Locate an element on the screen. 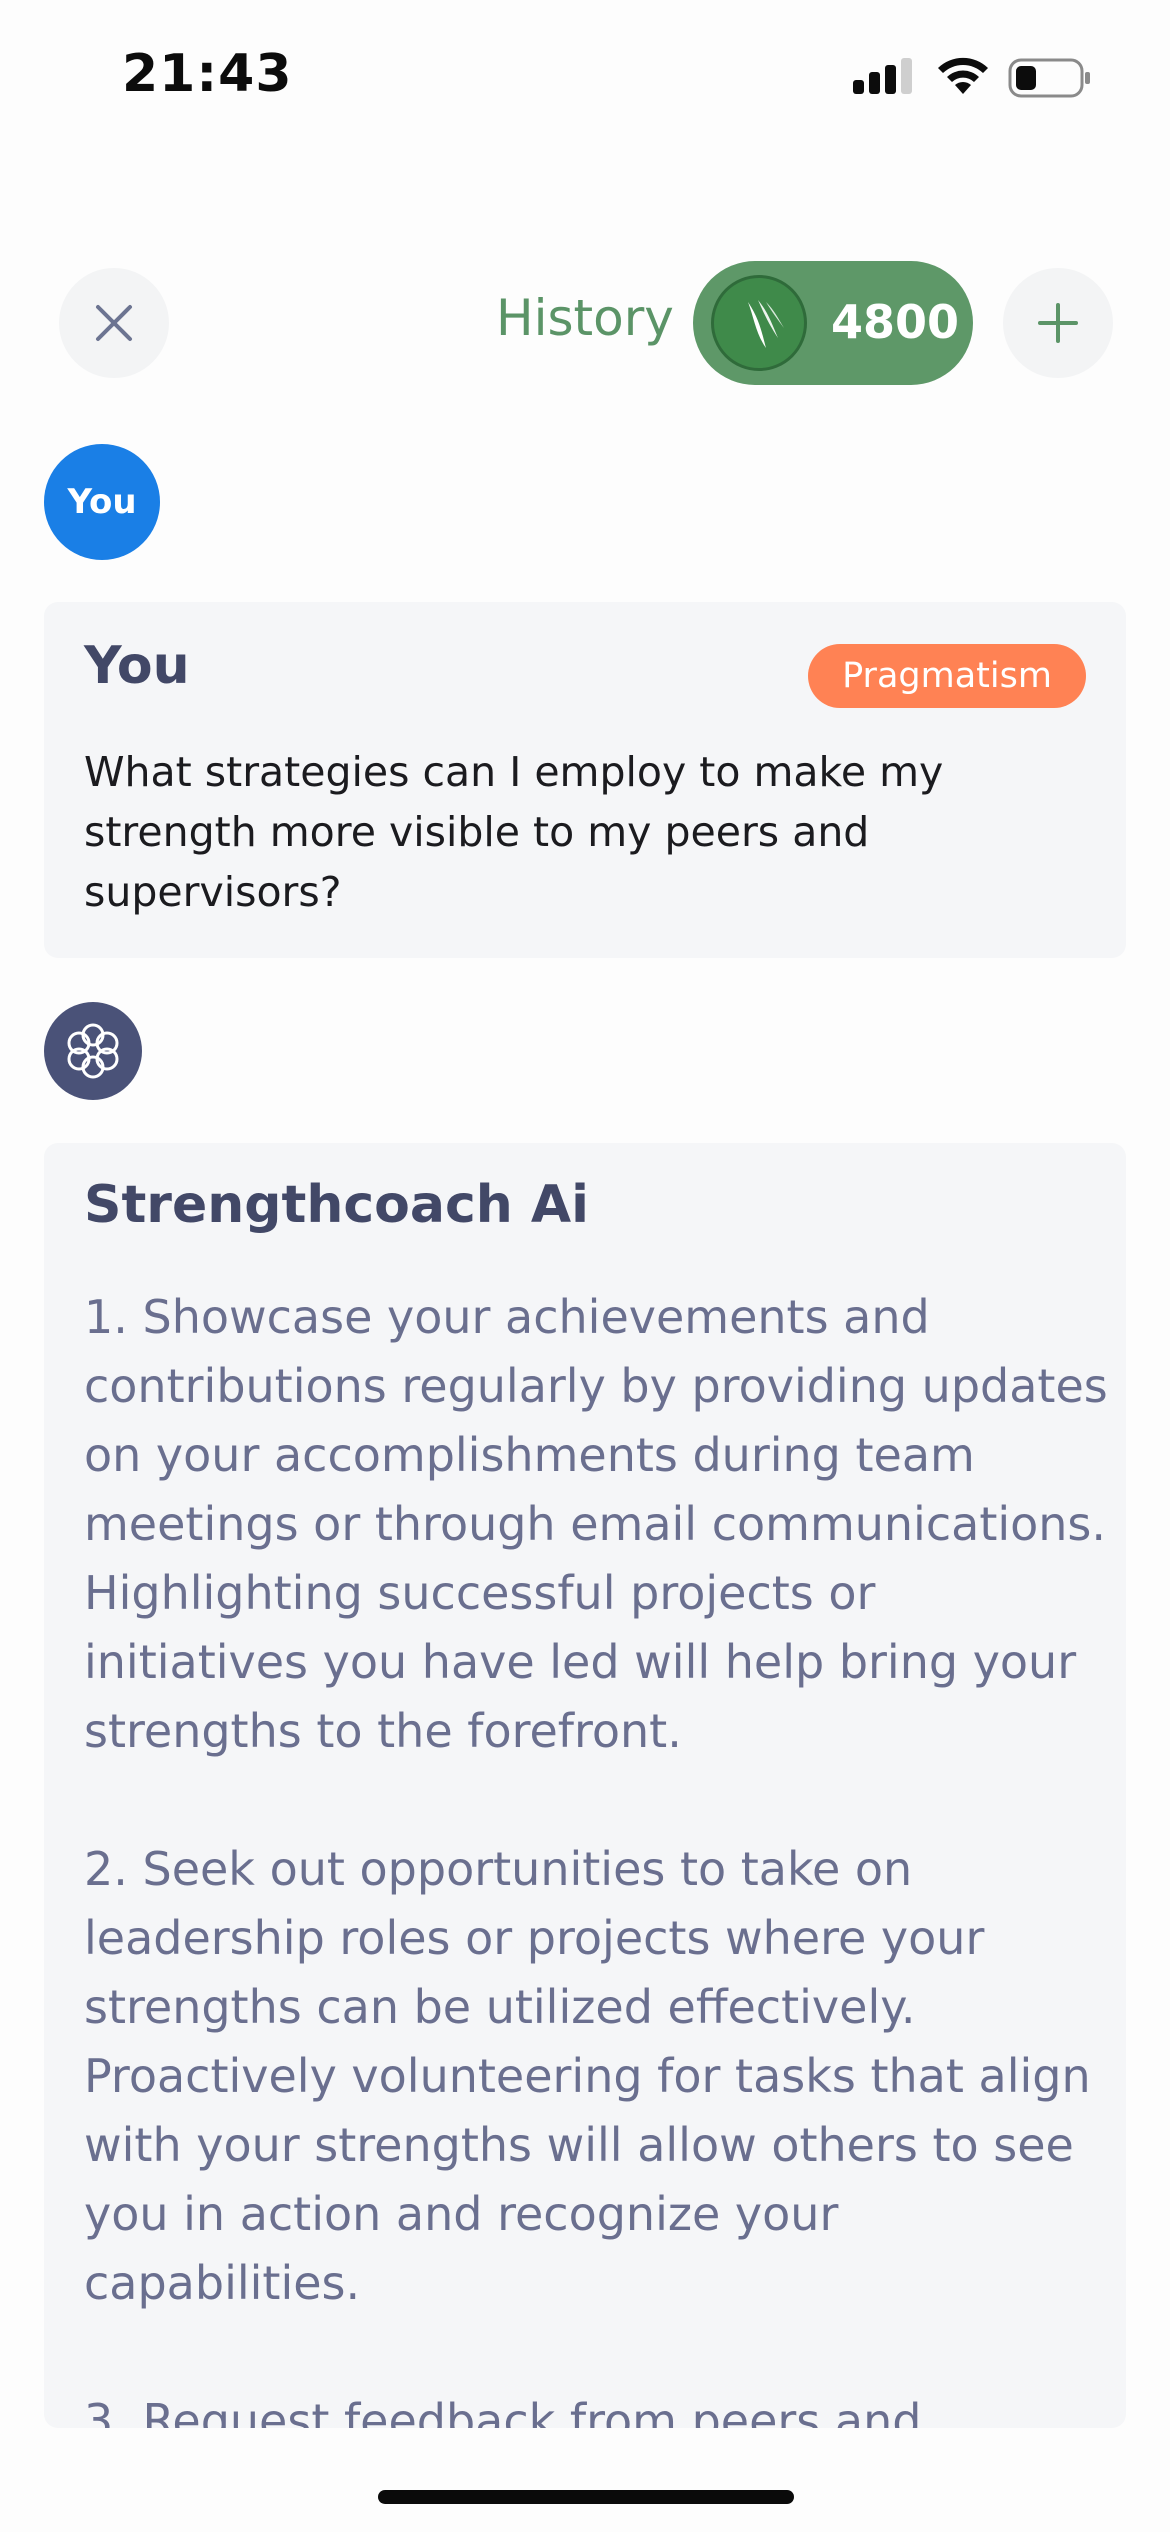 Image resolution: width=1170 pixels, height=2532 pixels. status-bar: 21:43 is located at coordinates (585, 75).